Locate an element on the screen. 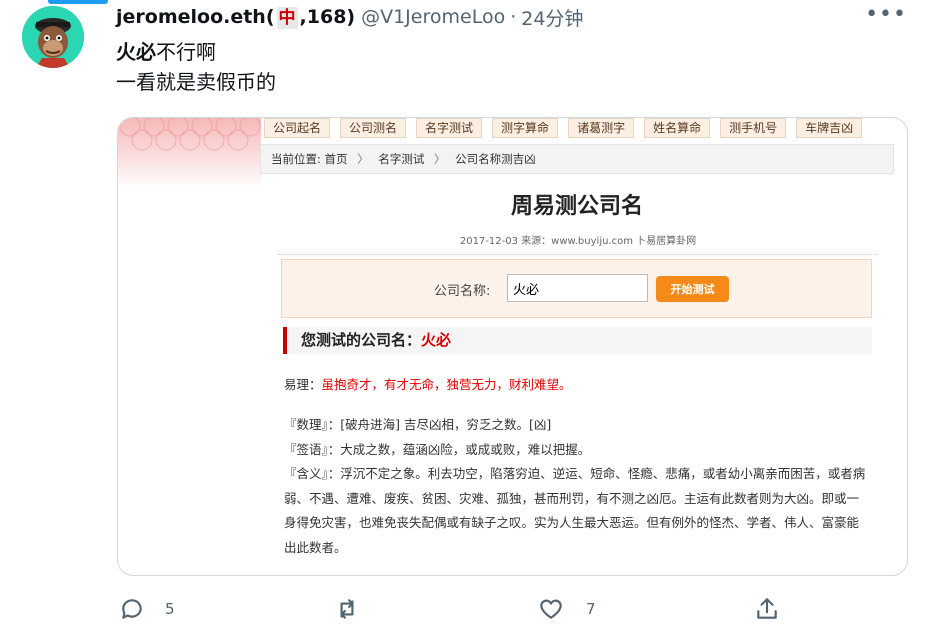 The width and height of the screenshot is (929, 641). yili-text: 虽抱奇才，有才无命，独营无力，财利难望。 is located at coordinates (446, 384).